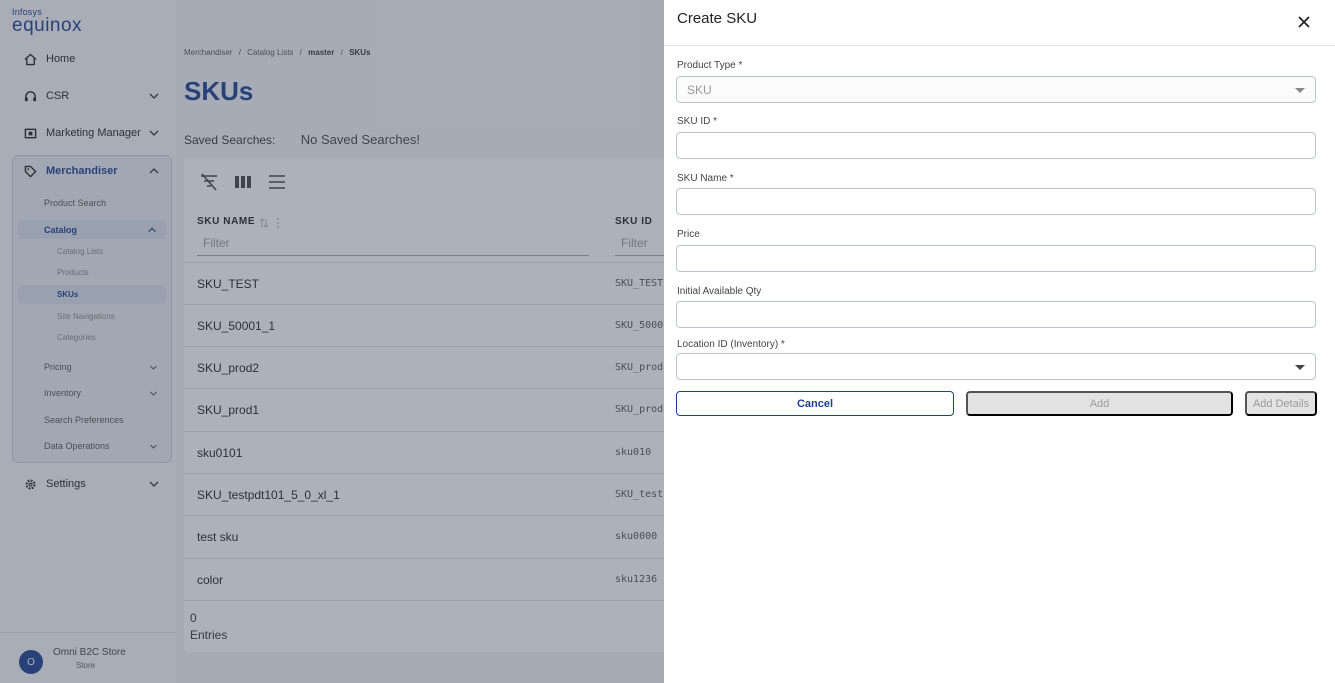  Describe the element at coordinates (697, 121) in the screenshot. I see `sku-id-label: SKU ID *` at that location.